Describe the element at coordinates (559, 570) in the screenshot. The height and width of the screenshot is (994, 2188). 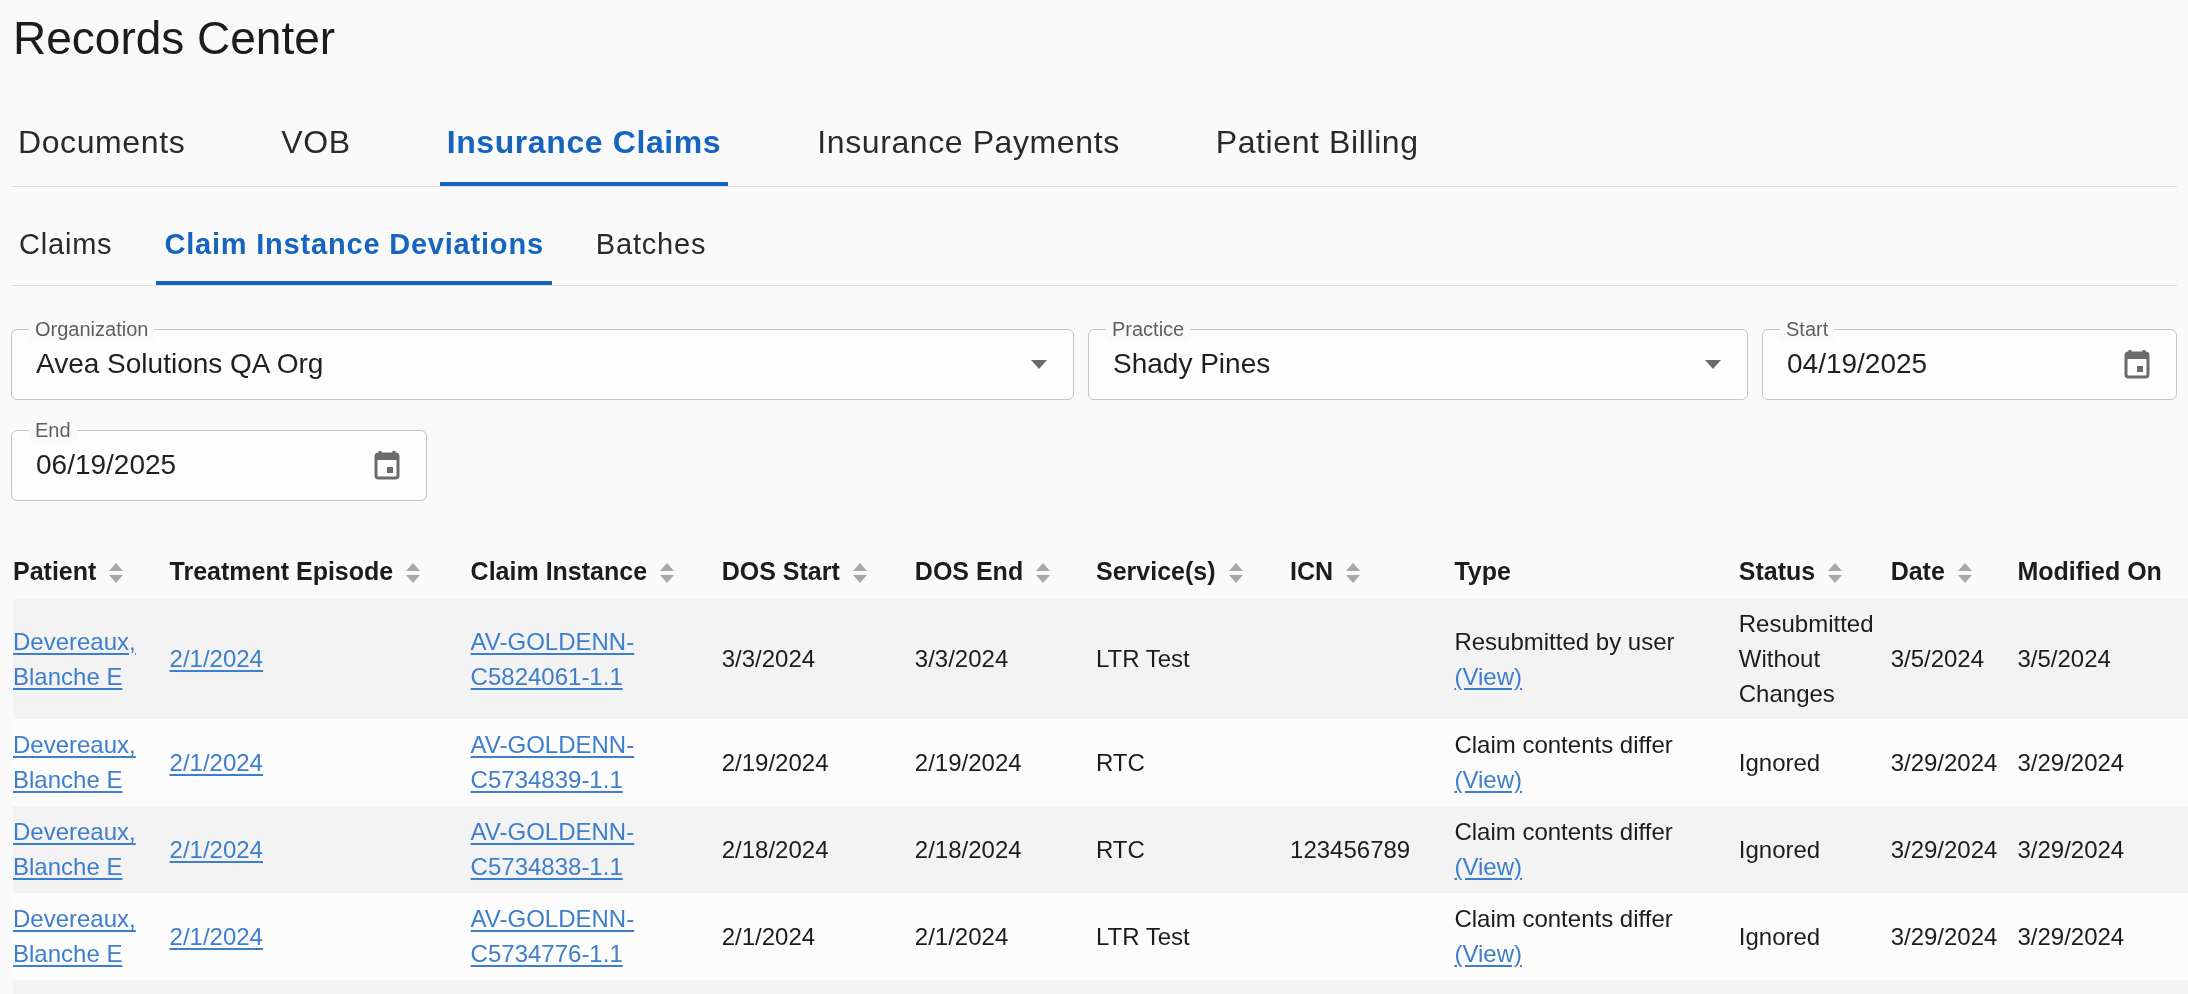
I see `column-header: Claim Instance` at that location.